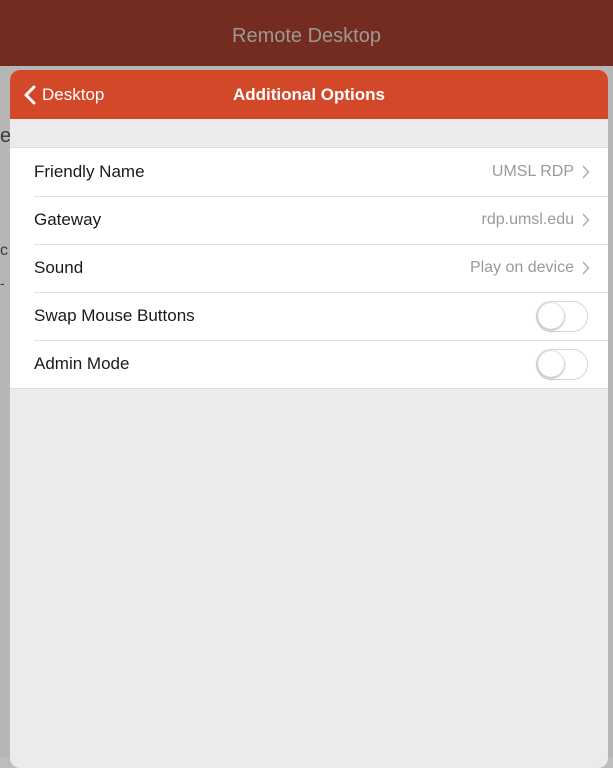 The width and height of the screenshot is (613, 768). I want to click on gateway-label: Gateway, so click(68, 219).